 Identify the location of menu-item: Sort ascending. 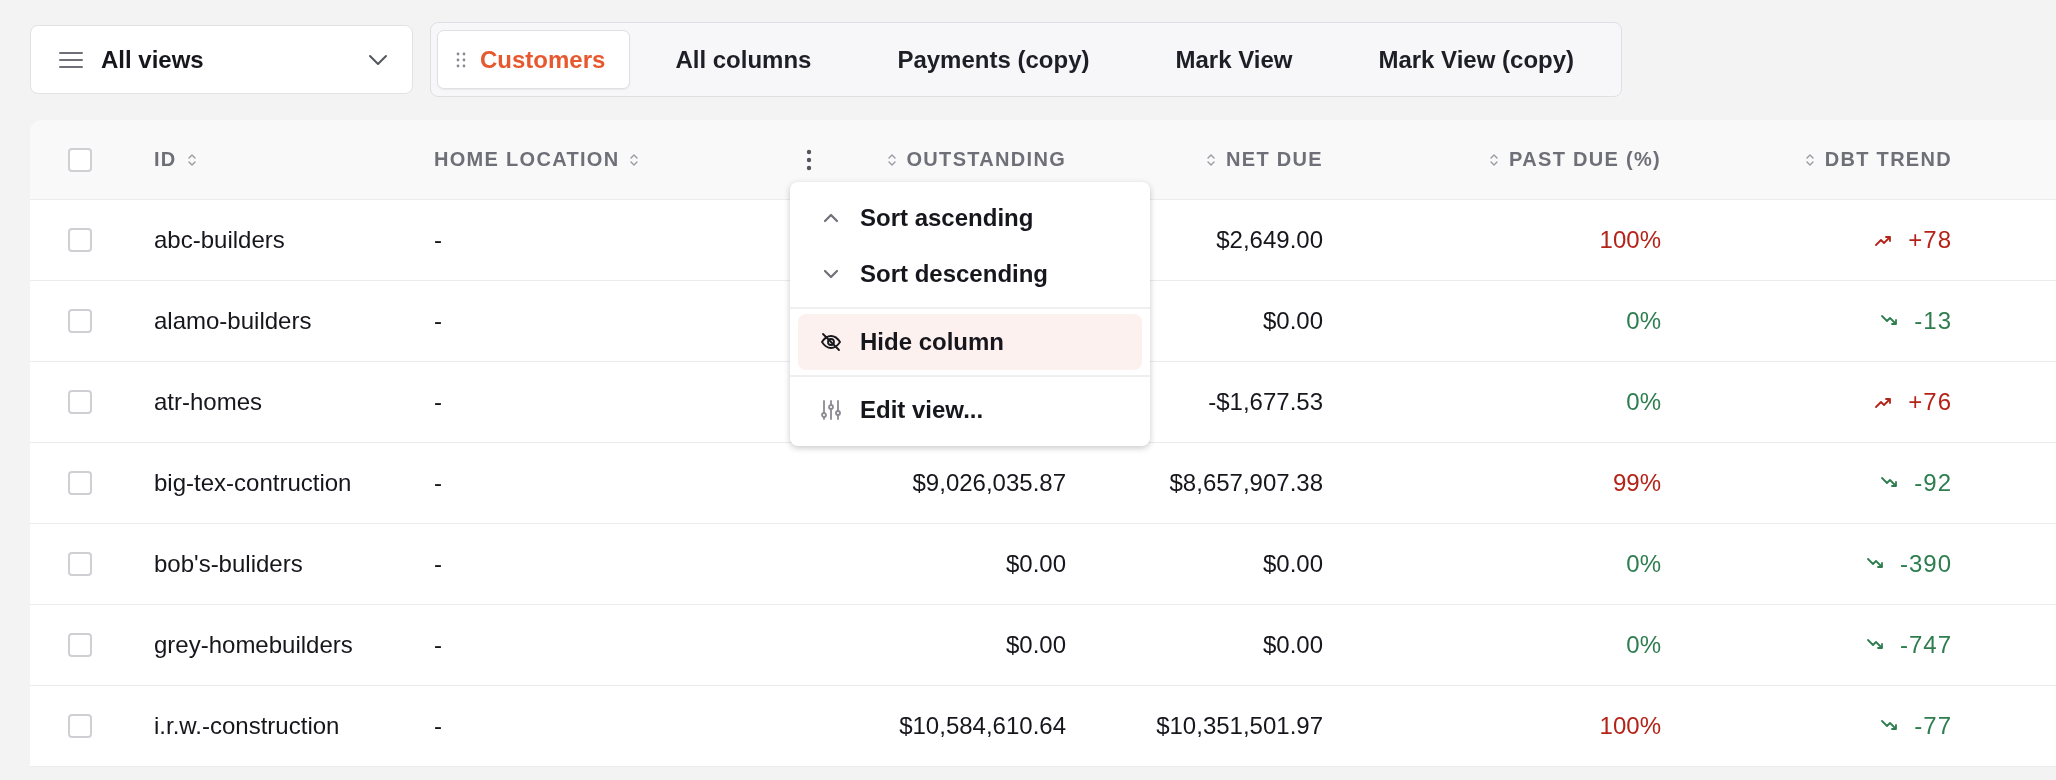
(970, 218).